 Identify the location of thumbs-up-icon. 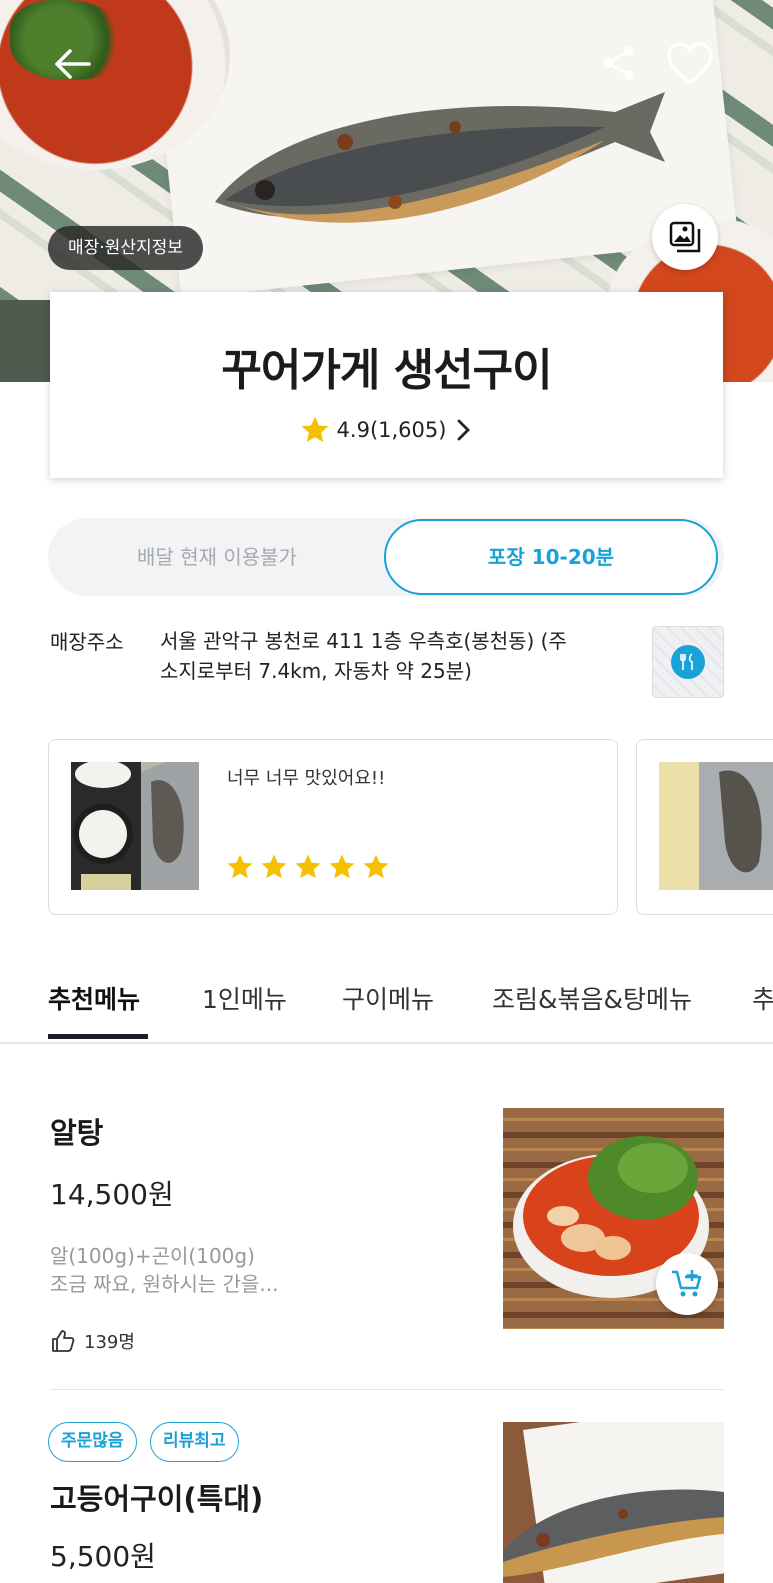
(63, 1341).